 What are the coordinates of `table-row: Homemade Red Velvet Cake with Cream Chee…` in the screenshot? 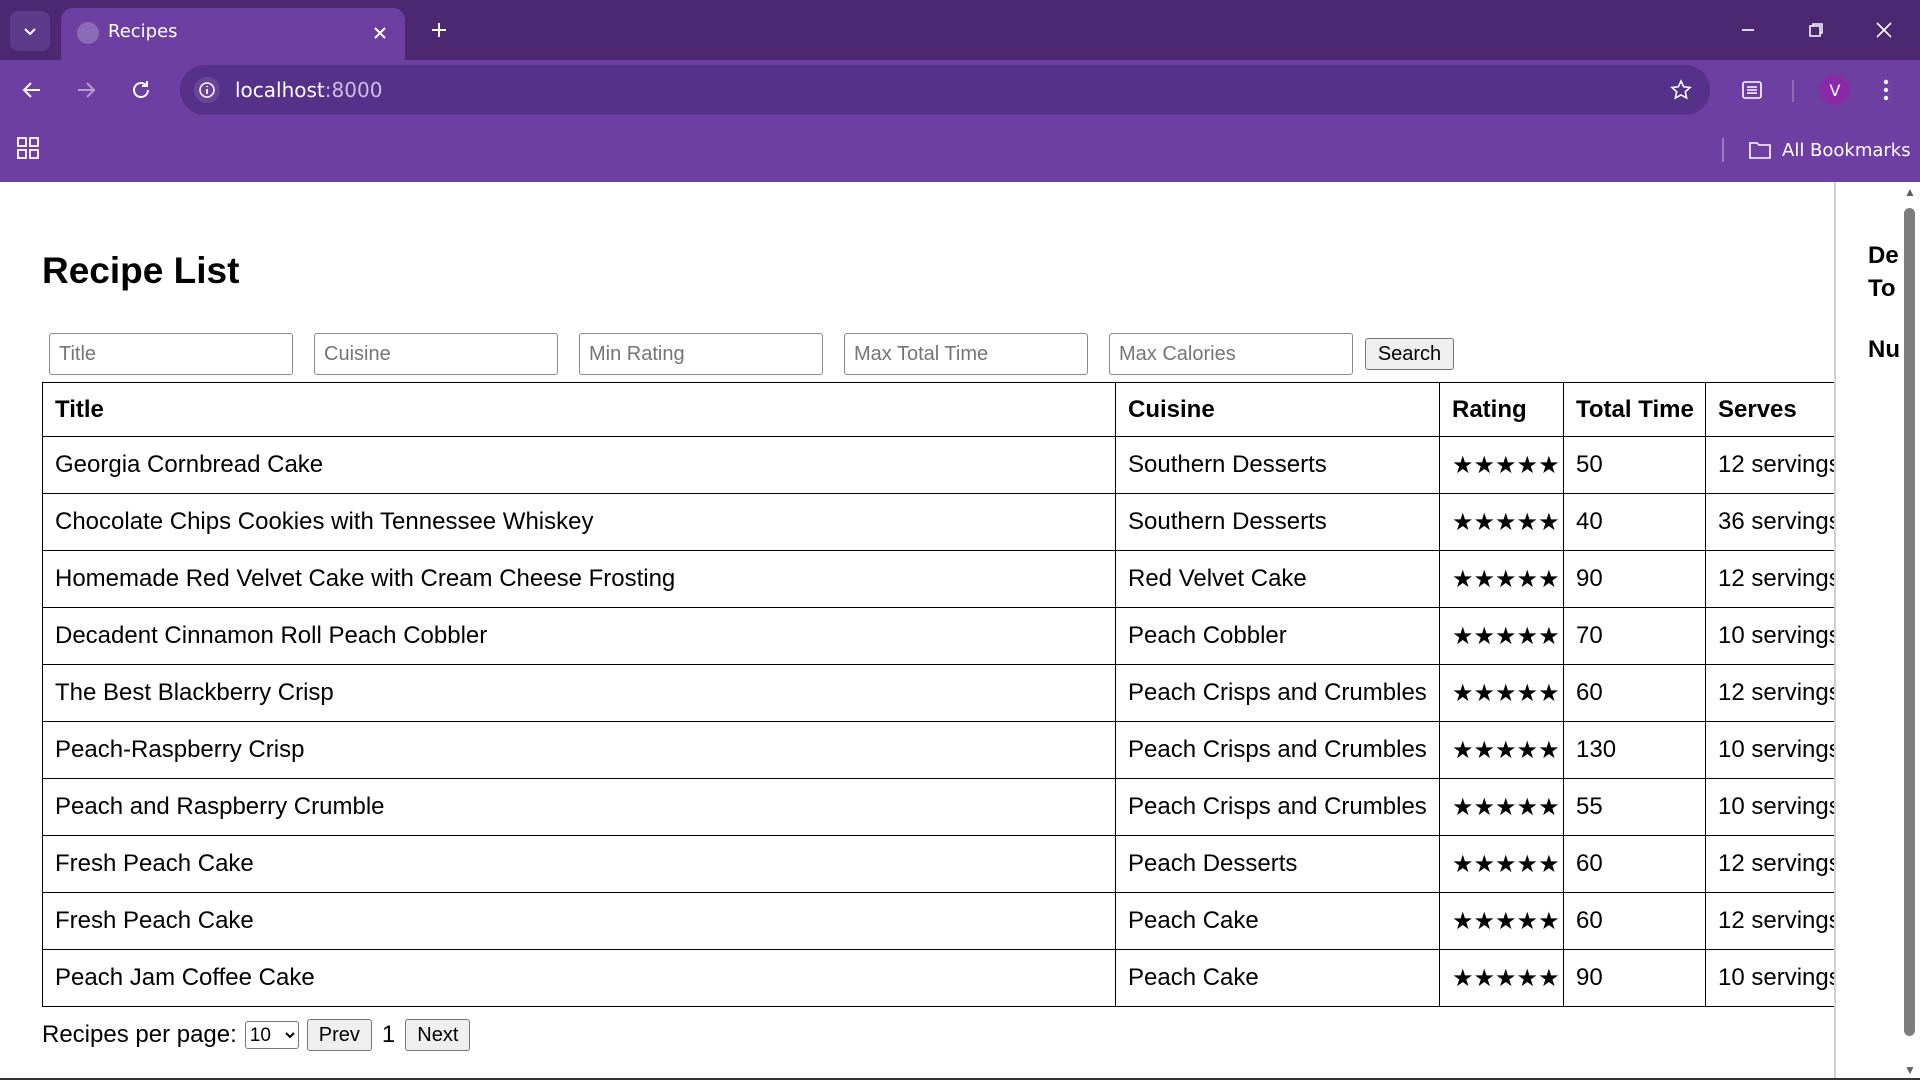 It's located at (938, 579).